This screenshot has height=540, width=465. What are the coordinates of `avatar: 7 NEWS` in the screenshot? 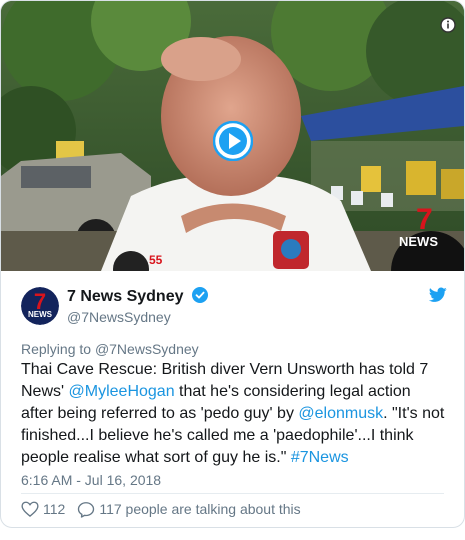 It's located at (40, 306).